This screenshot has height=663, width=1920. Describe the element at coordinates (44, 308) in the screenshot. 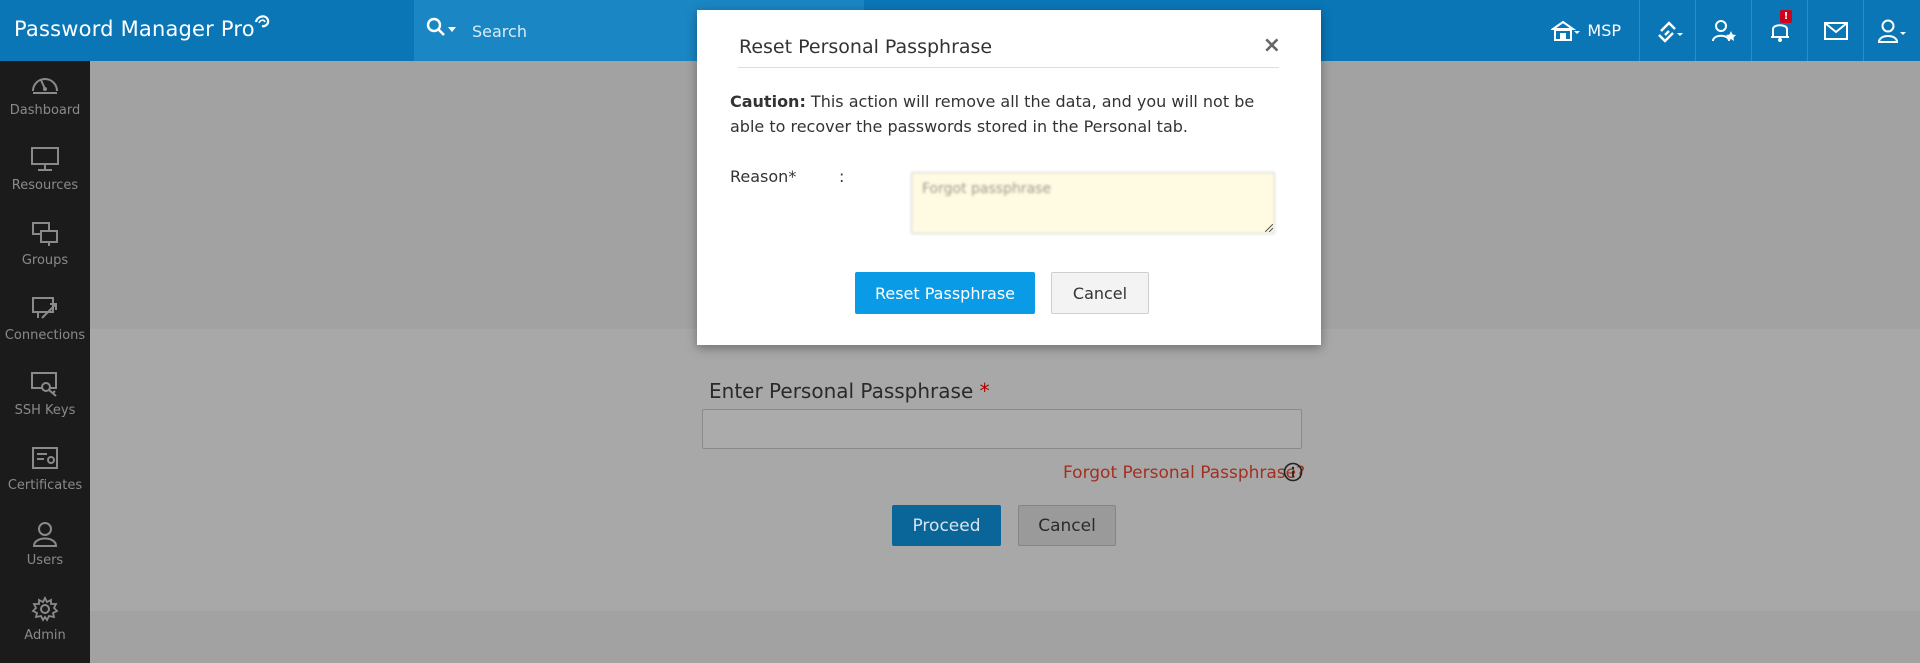

I see `connections-icon` at that location.